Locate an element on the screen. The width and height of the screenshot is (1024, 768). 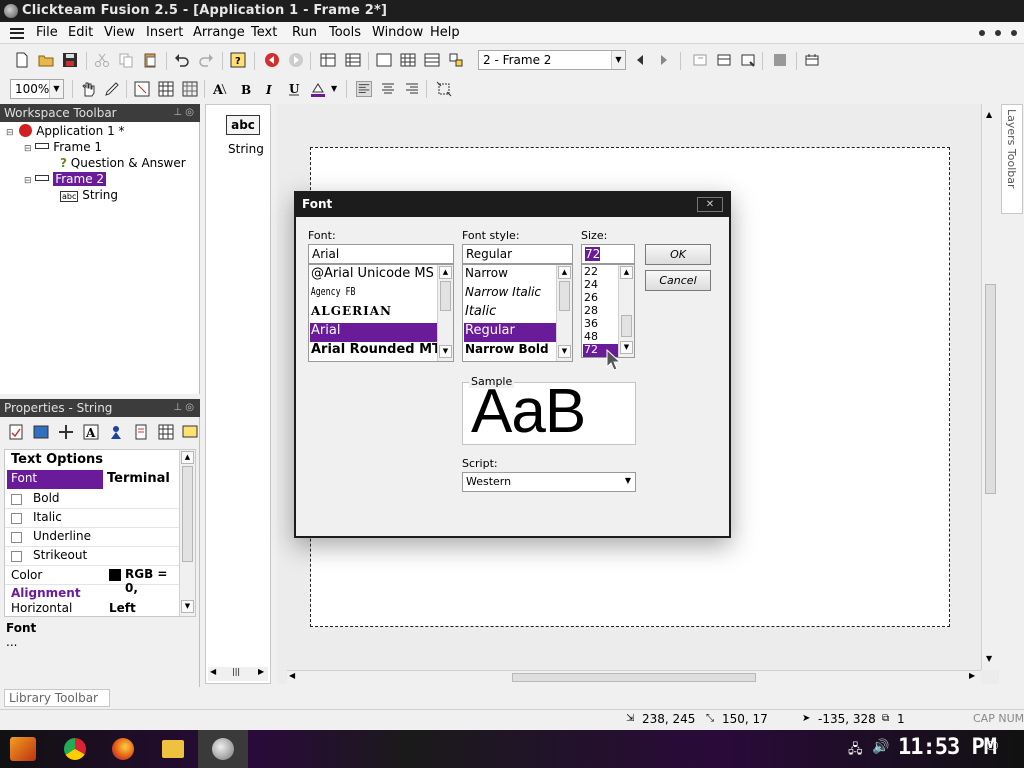
run-application-icon is located at coordinates (700, 60).